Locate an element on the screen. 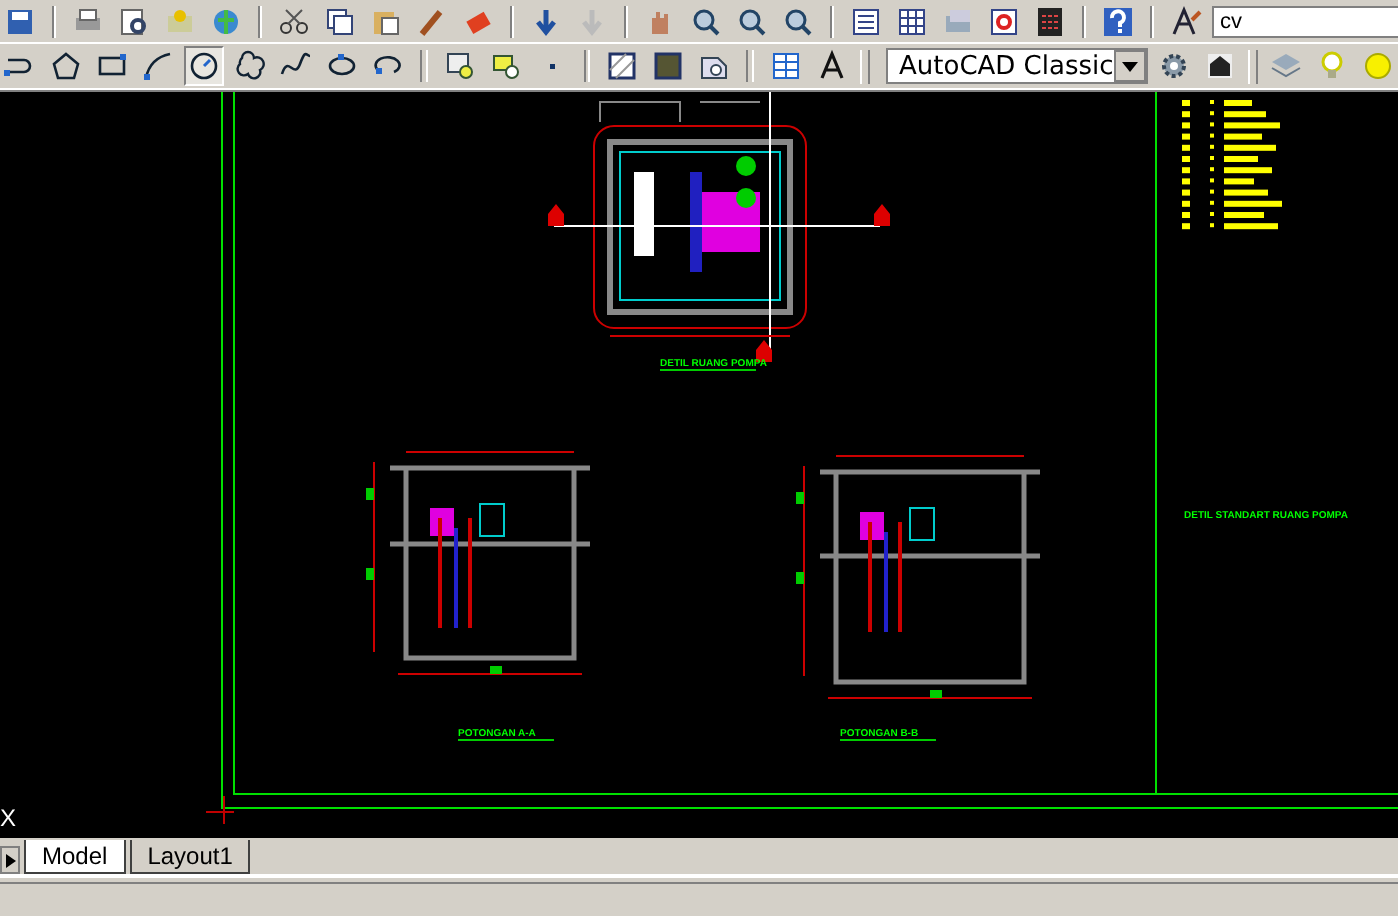 This screenshot has height=916, width=1398. copy-icon is located at coordinates (340, 21).